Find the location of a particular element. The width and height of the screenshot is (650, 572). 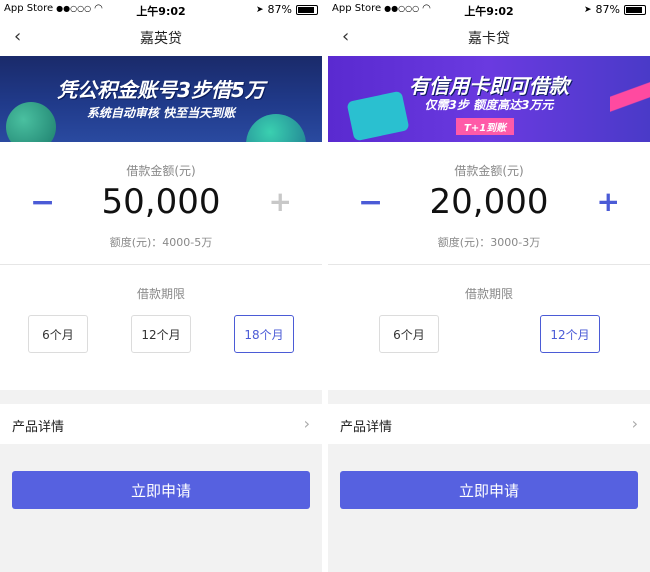

banner-title: 有信用卡即可借款 is located at coordinates (489, 86).